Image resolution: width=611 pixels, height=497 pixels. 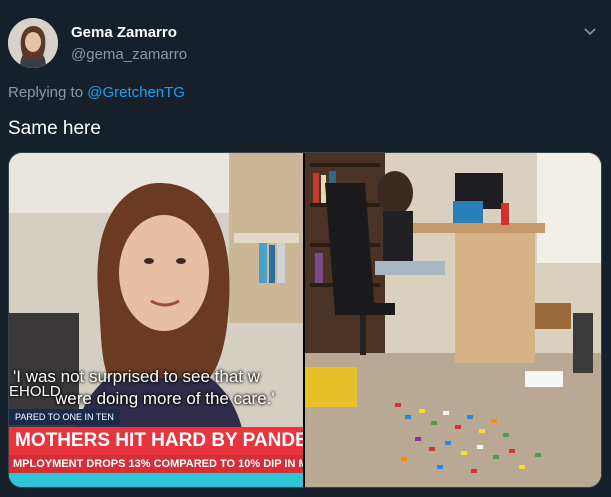 I want to click on overlay-left-text: EHOLD, so click(x=35, y=391).